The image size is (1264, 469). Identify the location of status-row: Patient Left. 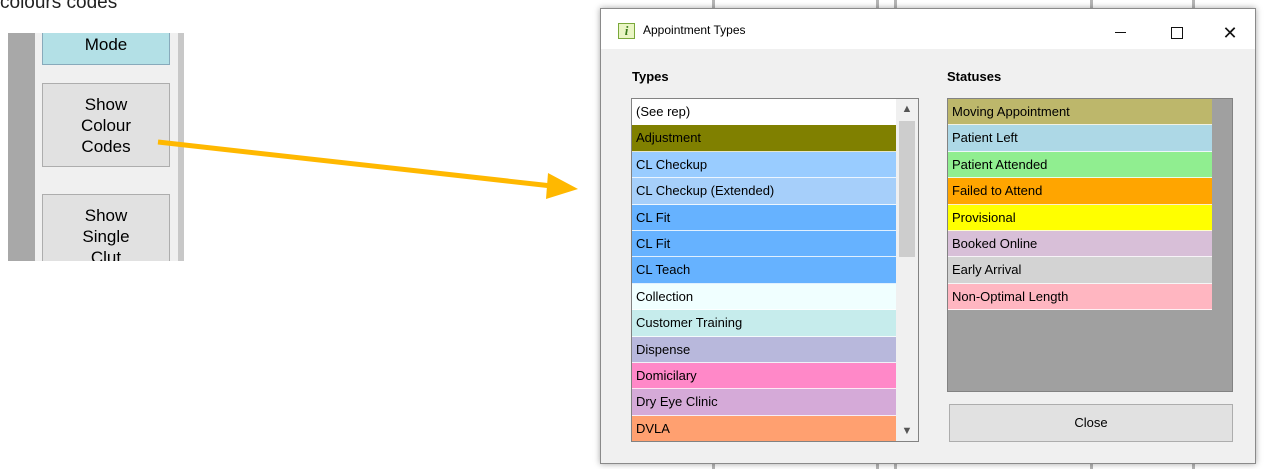
(1080, 138).